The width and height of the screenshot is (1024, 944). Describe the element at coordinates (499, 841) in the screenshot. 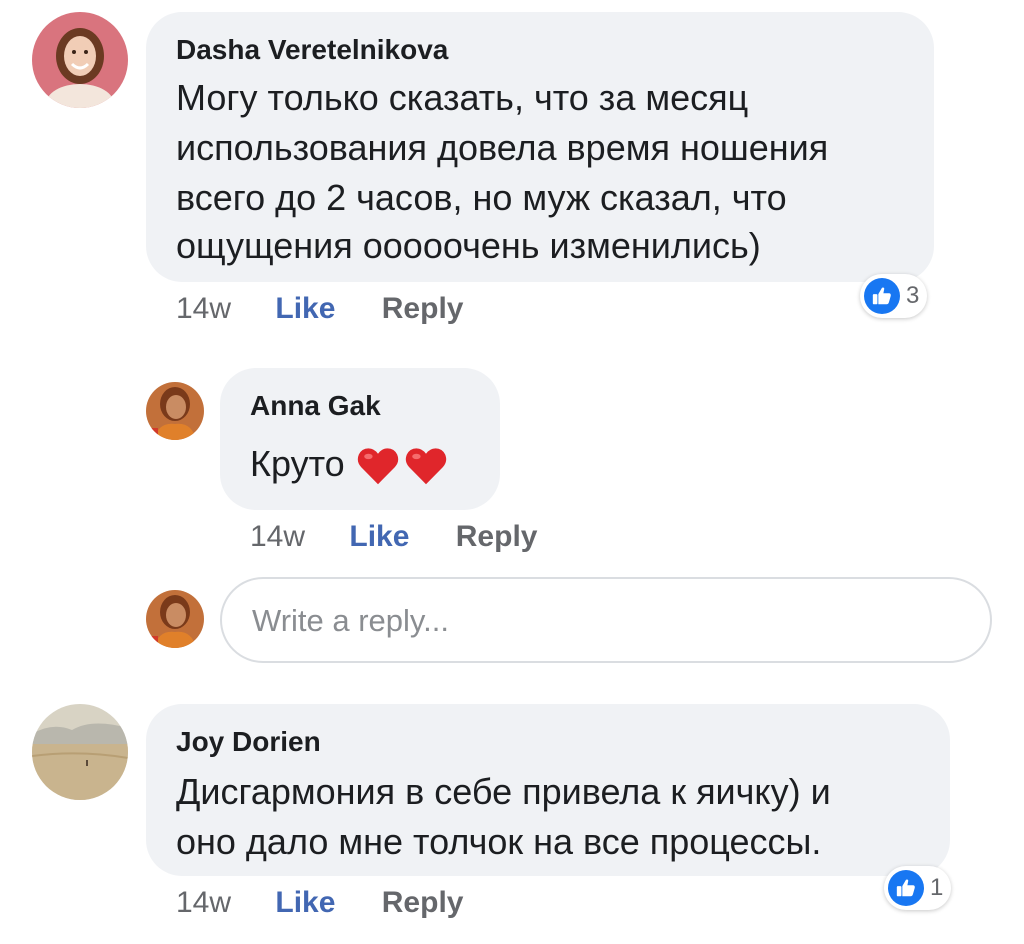

I see `comment-text-line: оно дало мне толчок на все процессы.` at that location.